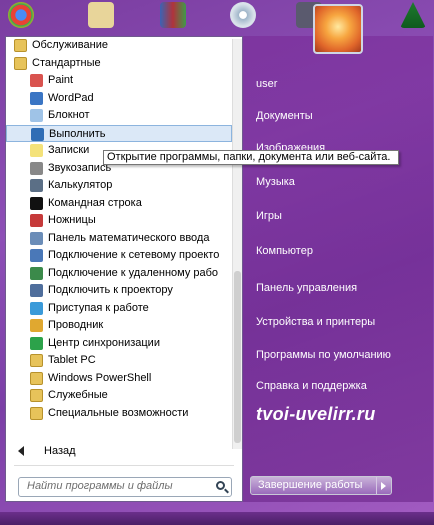  Describe the element at coordinates (129, 237) in the screenshot. I see `program-label: Панель математического ввода` at that location.